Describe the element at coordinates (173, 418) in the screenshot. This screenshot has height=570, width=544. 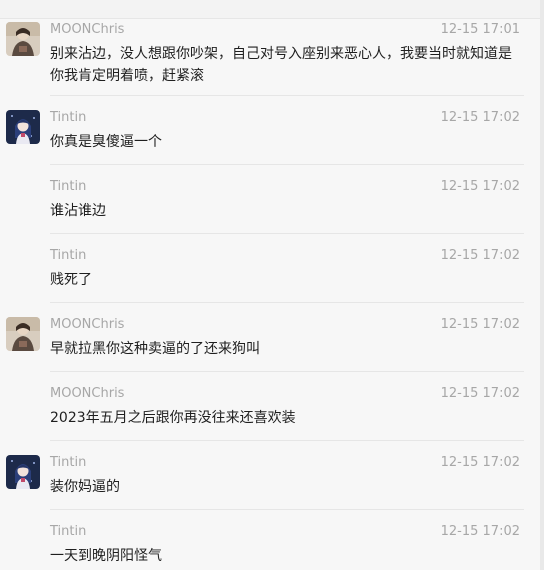
I see `message-text: 2023年五月之后跟你再没往来还喜欢装` at that location.